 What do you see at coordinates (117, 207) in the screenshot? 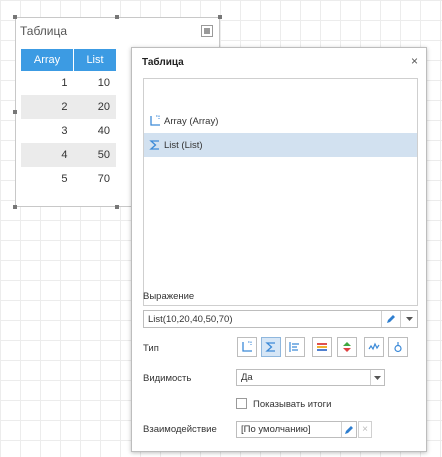
I see `resize-handle-bottom` at bounding box center [117, 207].